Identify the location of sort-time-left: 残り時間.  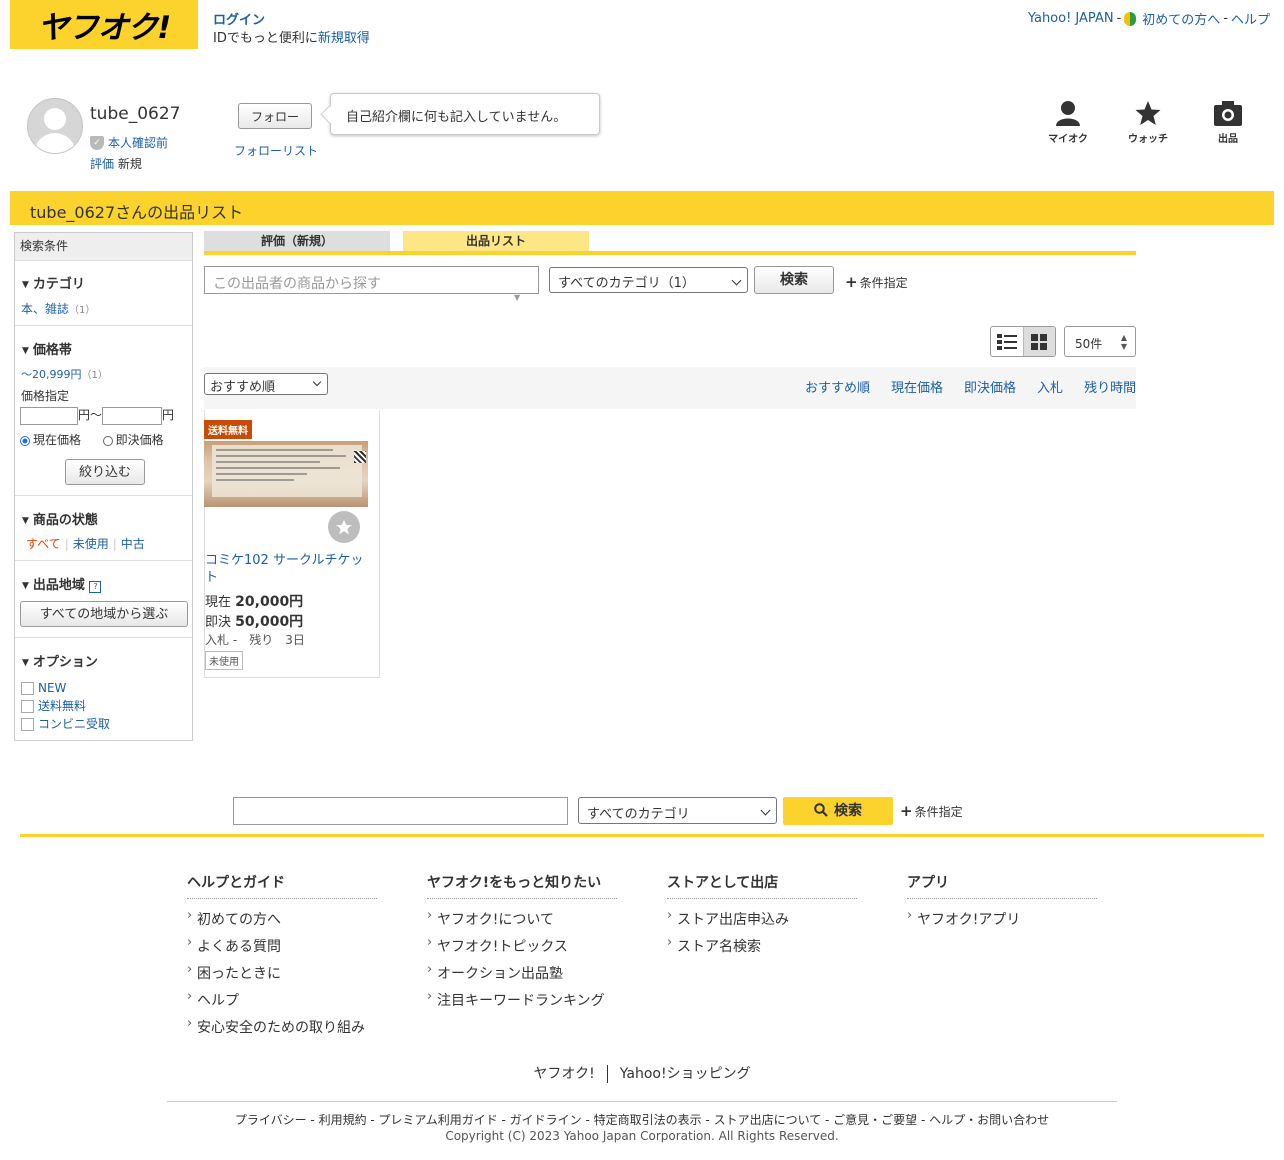
(1110, 386).